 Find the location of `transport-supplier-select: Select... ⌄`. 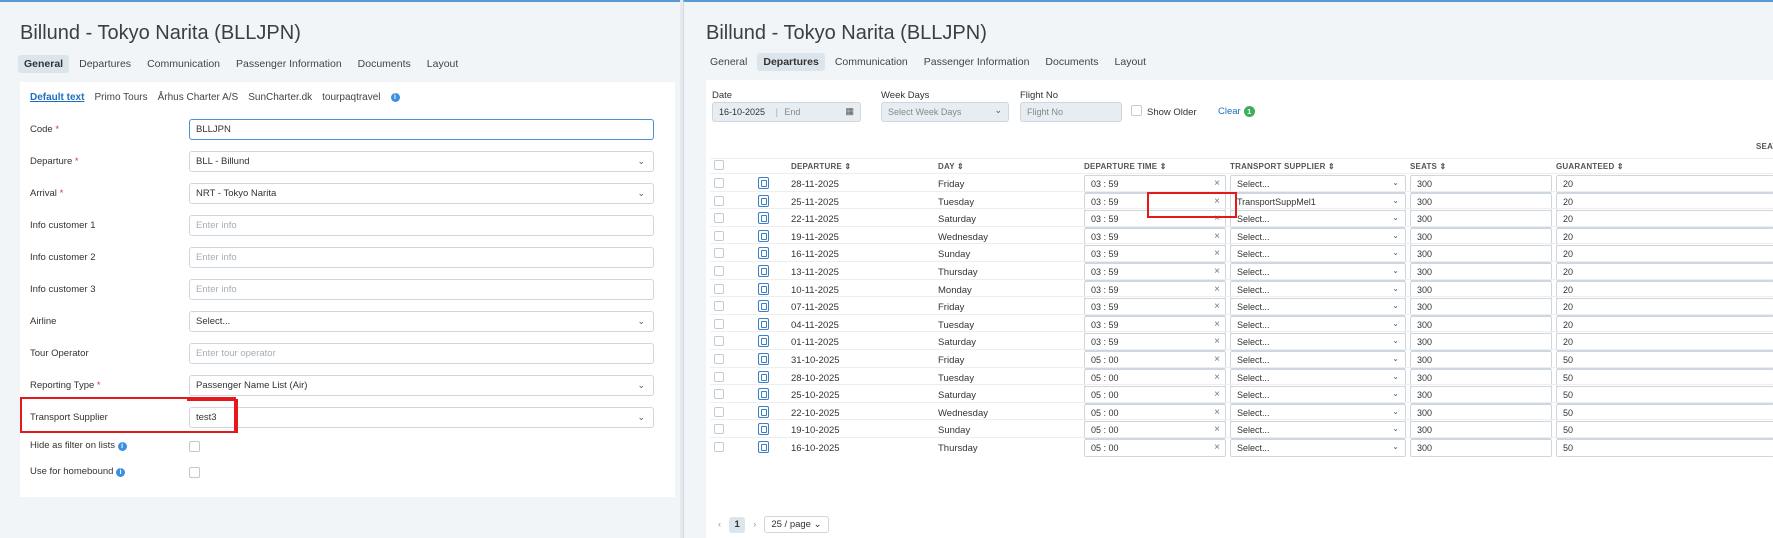

transport-supplier-select: Select... ⌄ is located at coordinates (1318, 448).